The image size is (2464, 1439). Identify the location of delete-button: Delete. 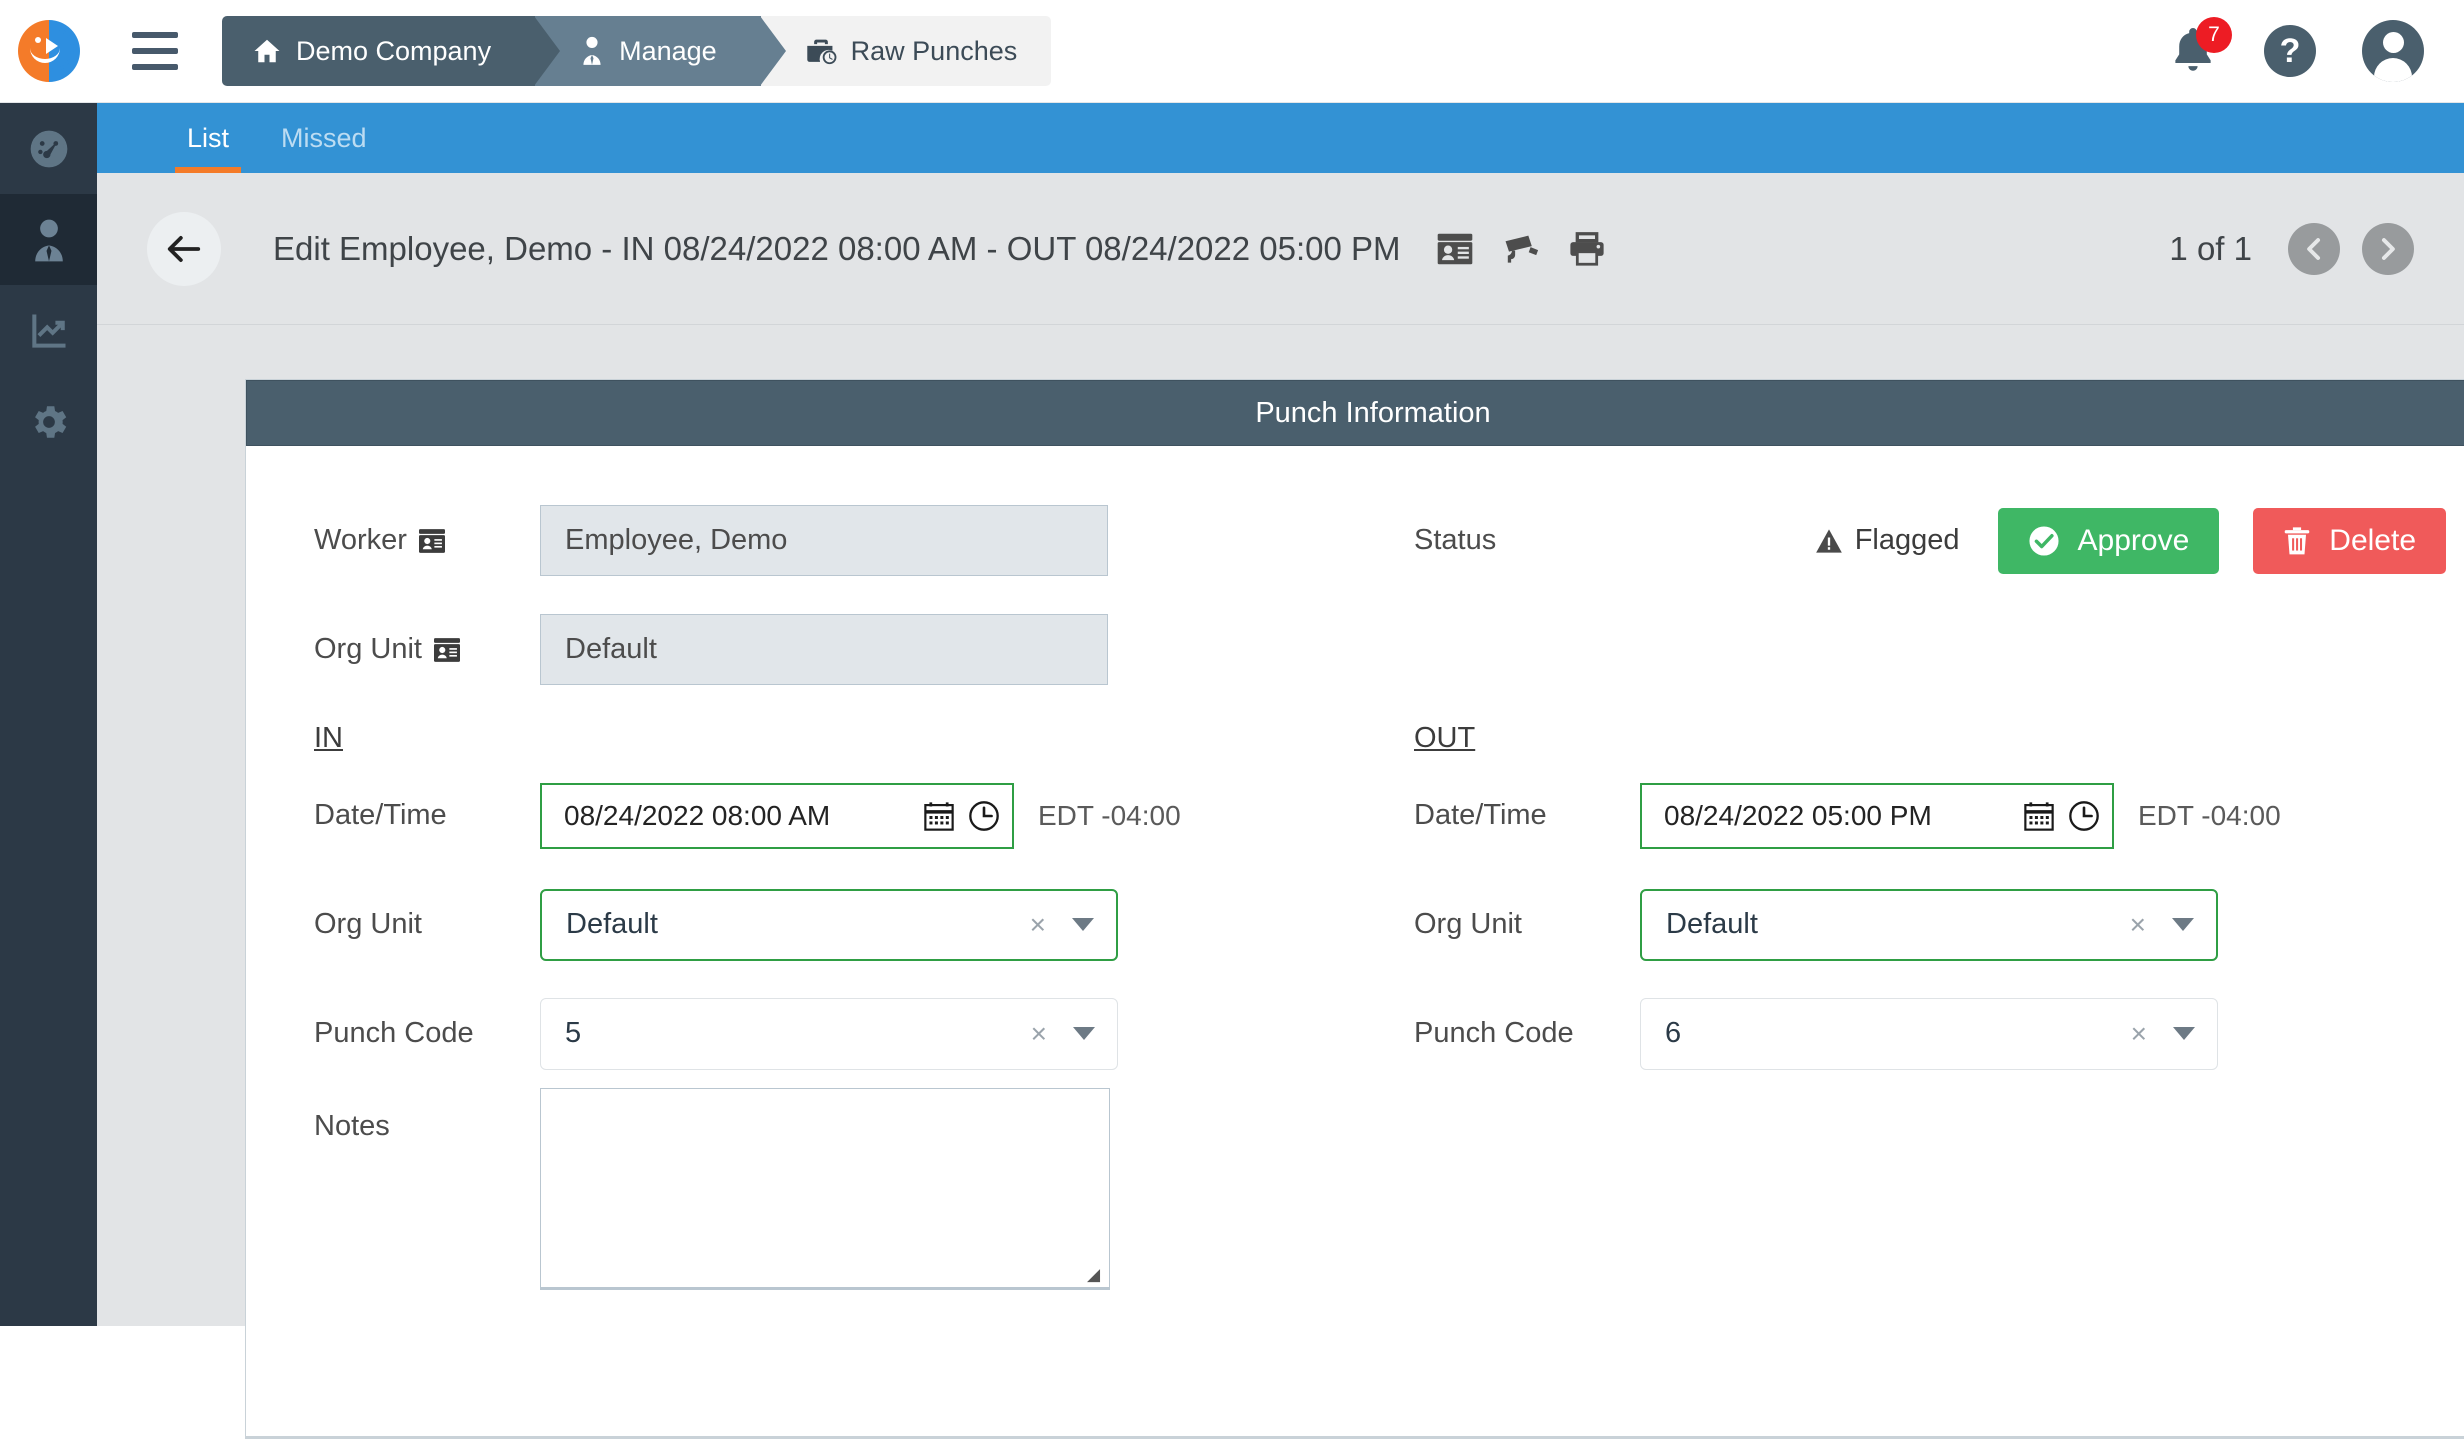
(2349, 540).